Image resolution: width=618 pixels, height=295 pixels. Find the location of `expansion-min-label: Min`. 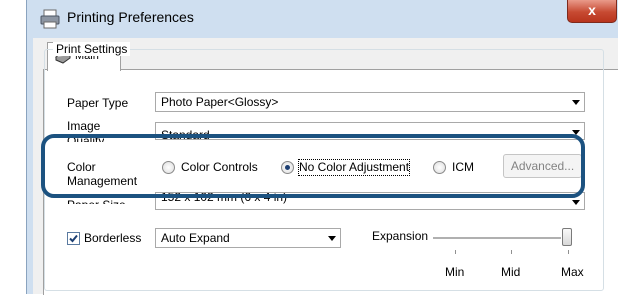

expansion-min-label: Min is located at coordinates (455, 272).